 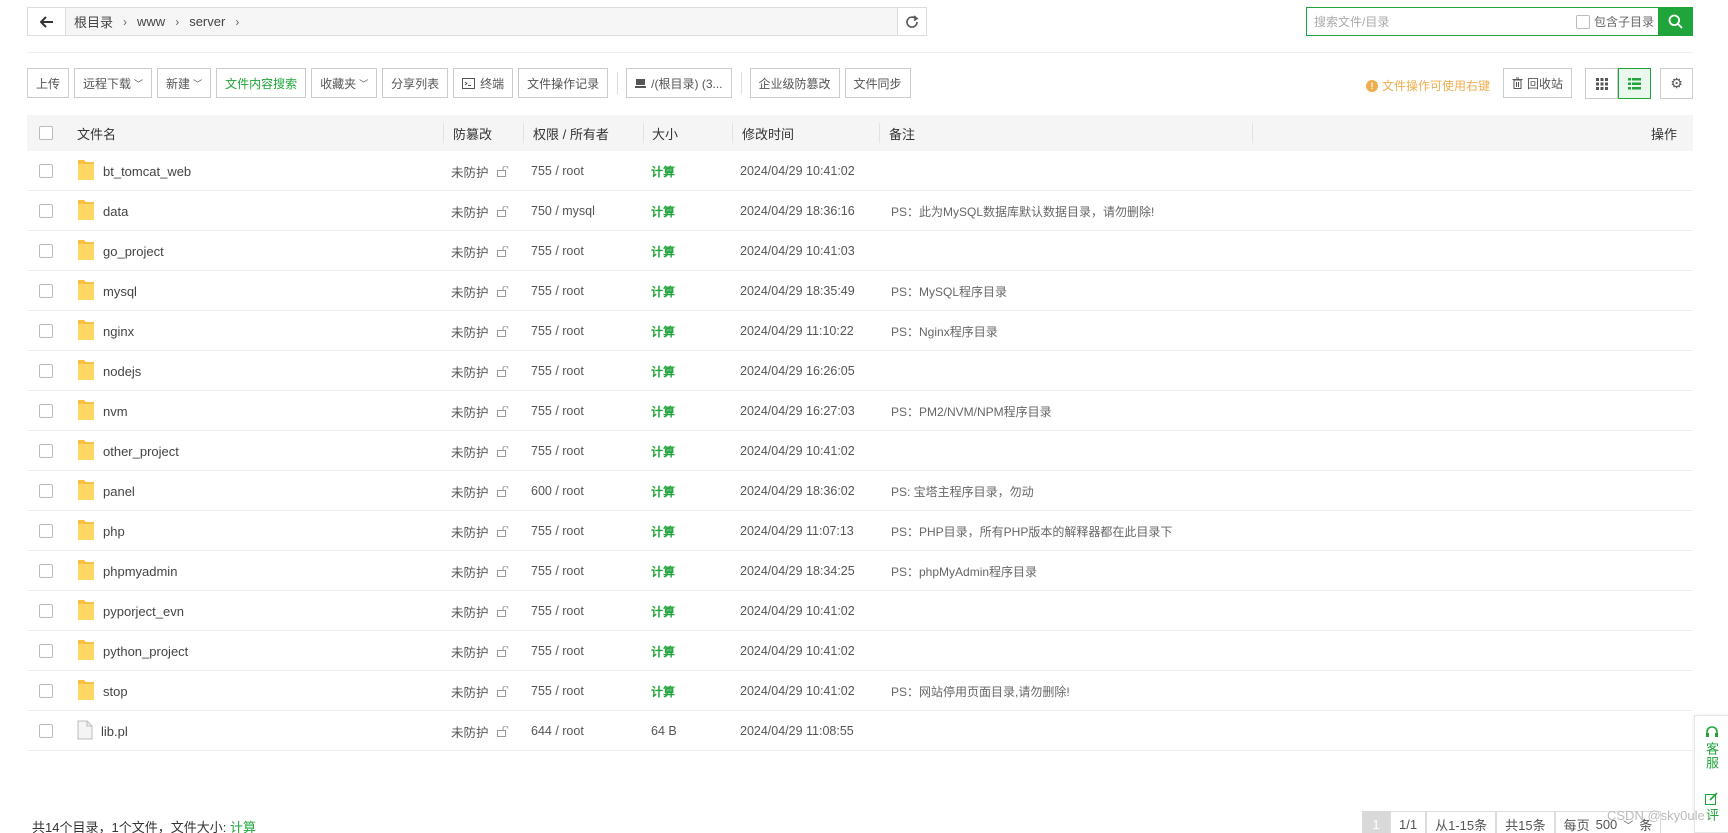 I want to click on note-cell: PS：MySQL程序目录, so click(x=949, y=291).